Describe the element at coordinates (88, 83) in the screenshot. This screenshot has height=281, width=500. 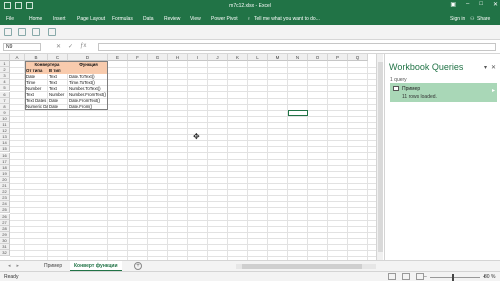
I see `table-cell: Time.ToText()` at that location.